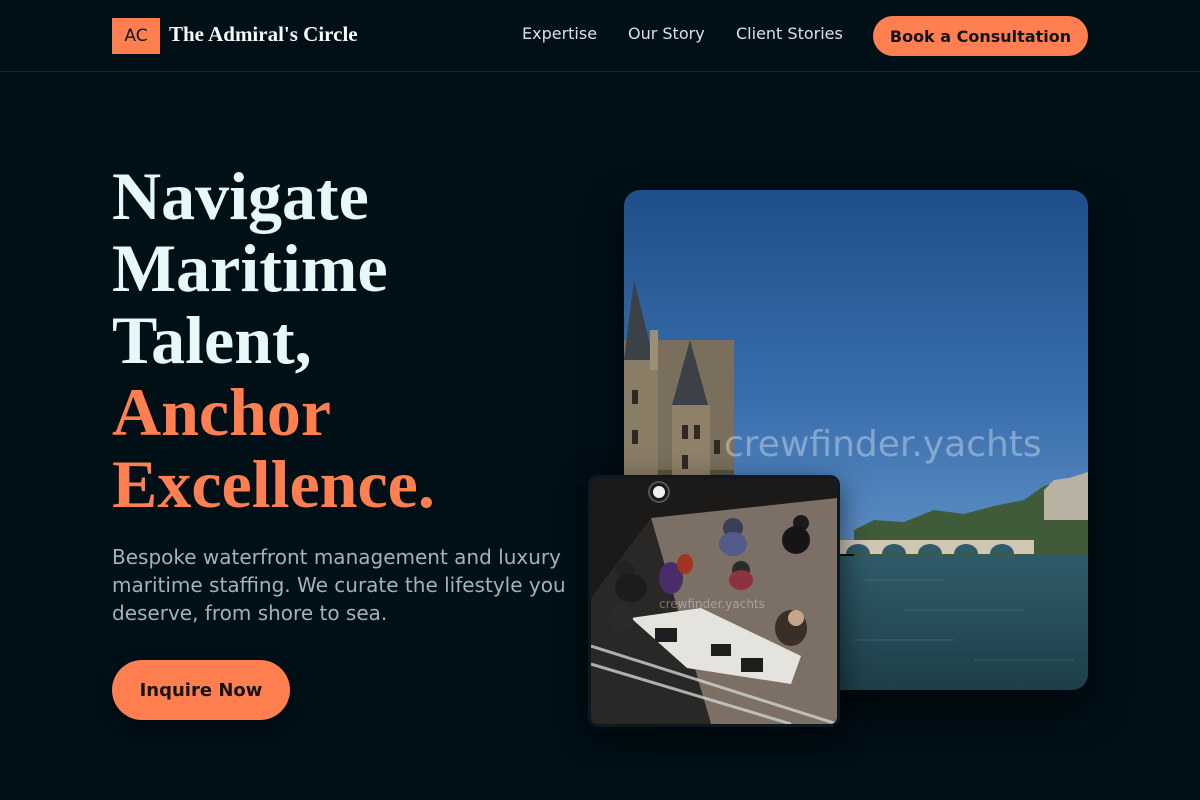 Image resolution: width=1200 pixels, height=800 pixels. Describe the element at coordinates (273, 484) in the screenshot. I see `headline-accent-line: Excellence.` at that location.